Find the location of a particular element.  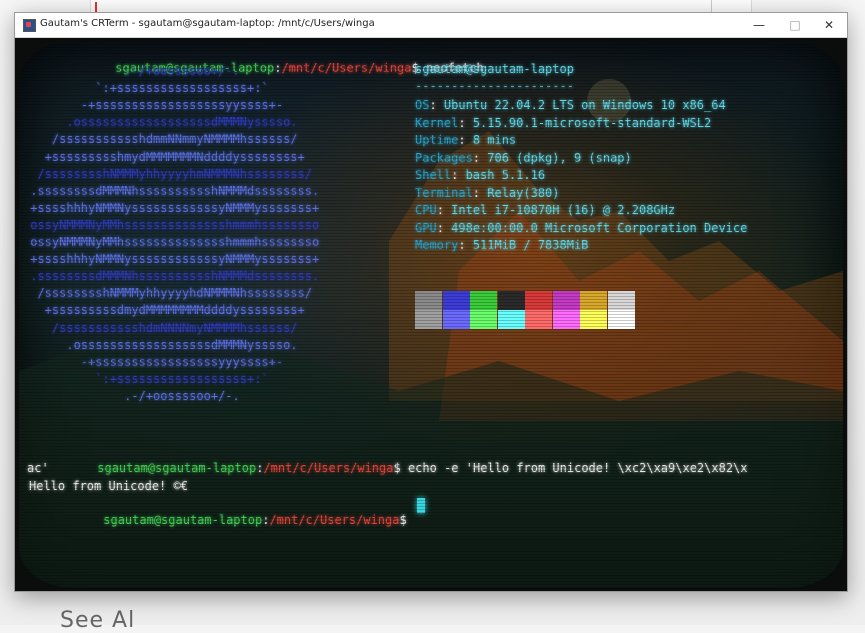

info-value: Relay(380) is located at coordinates (523, 192).